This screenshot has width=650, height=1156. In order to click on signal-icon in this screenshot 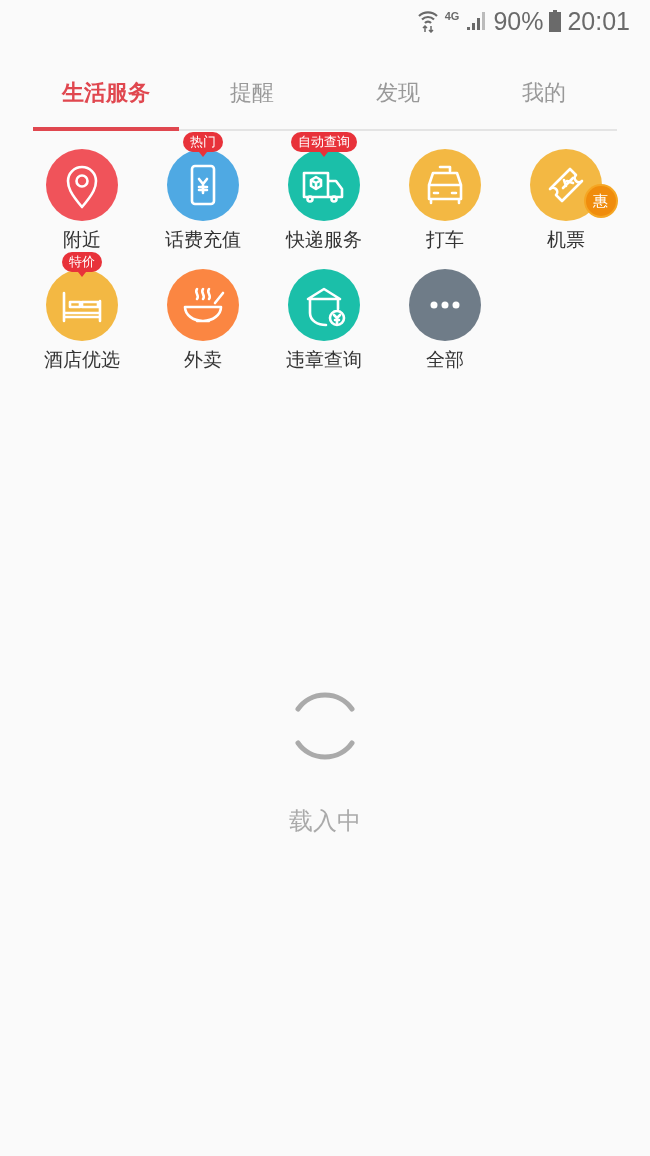, I will do `click(476, 21)`.